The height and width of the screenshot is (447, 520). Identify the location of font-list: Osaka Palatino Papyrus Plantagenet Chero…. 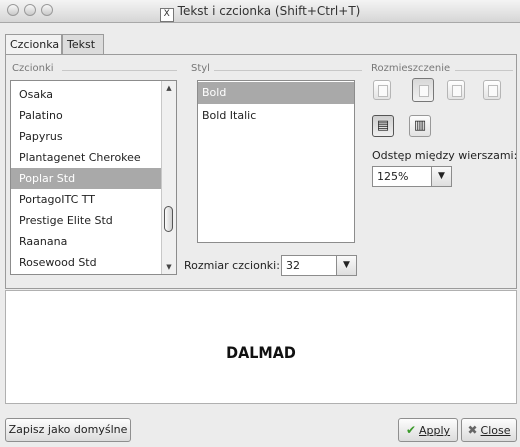
(93, 177).